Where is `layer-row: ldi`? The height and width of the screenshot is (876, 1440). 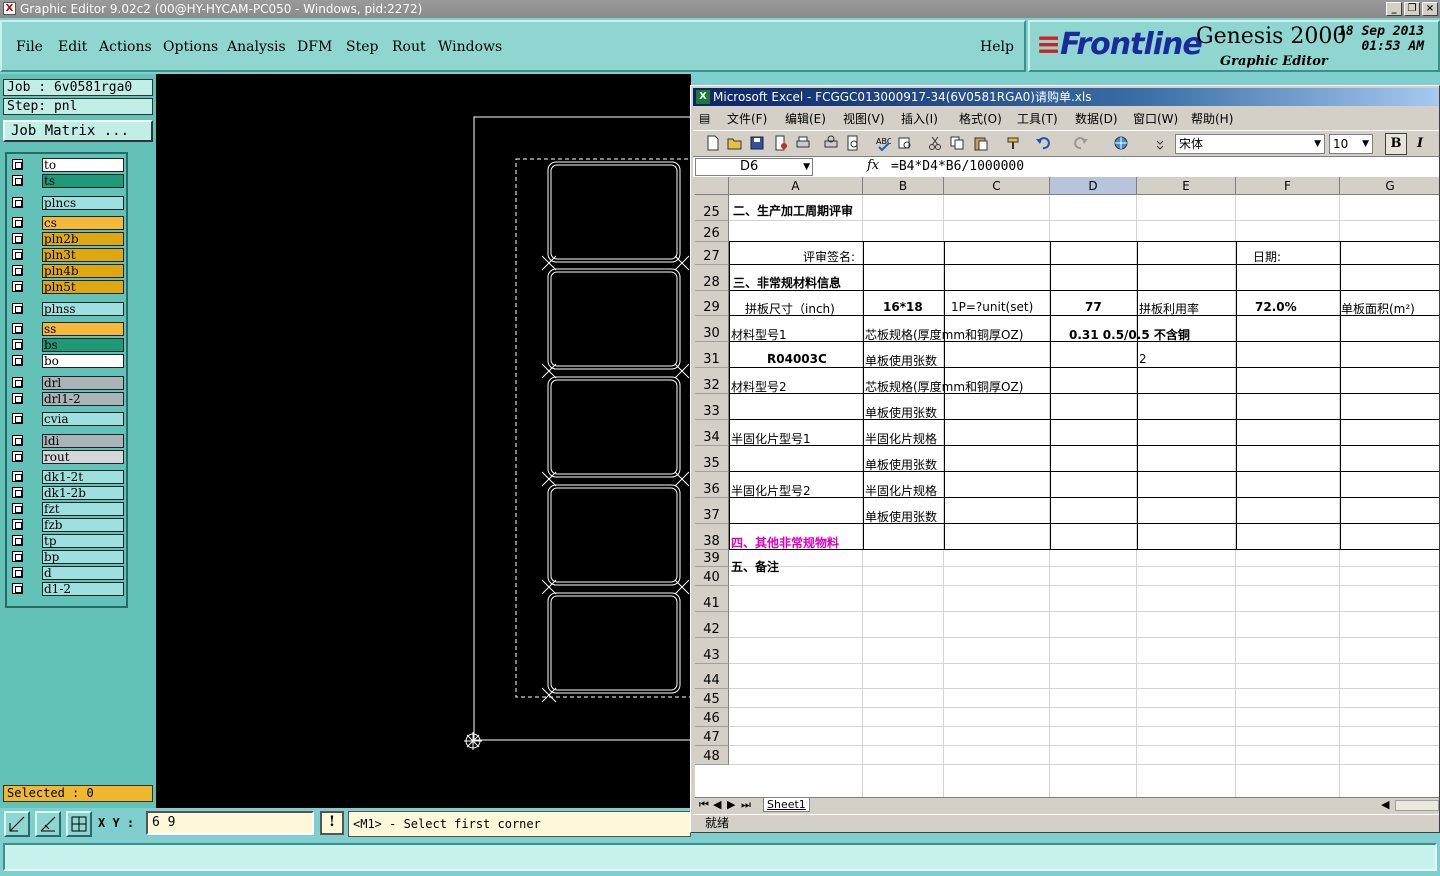 layer-row: ldi is located at coordinates (67, 441).